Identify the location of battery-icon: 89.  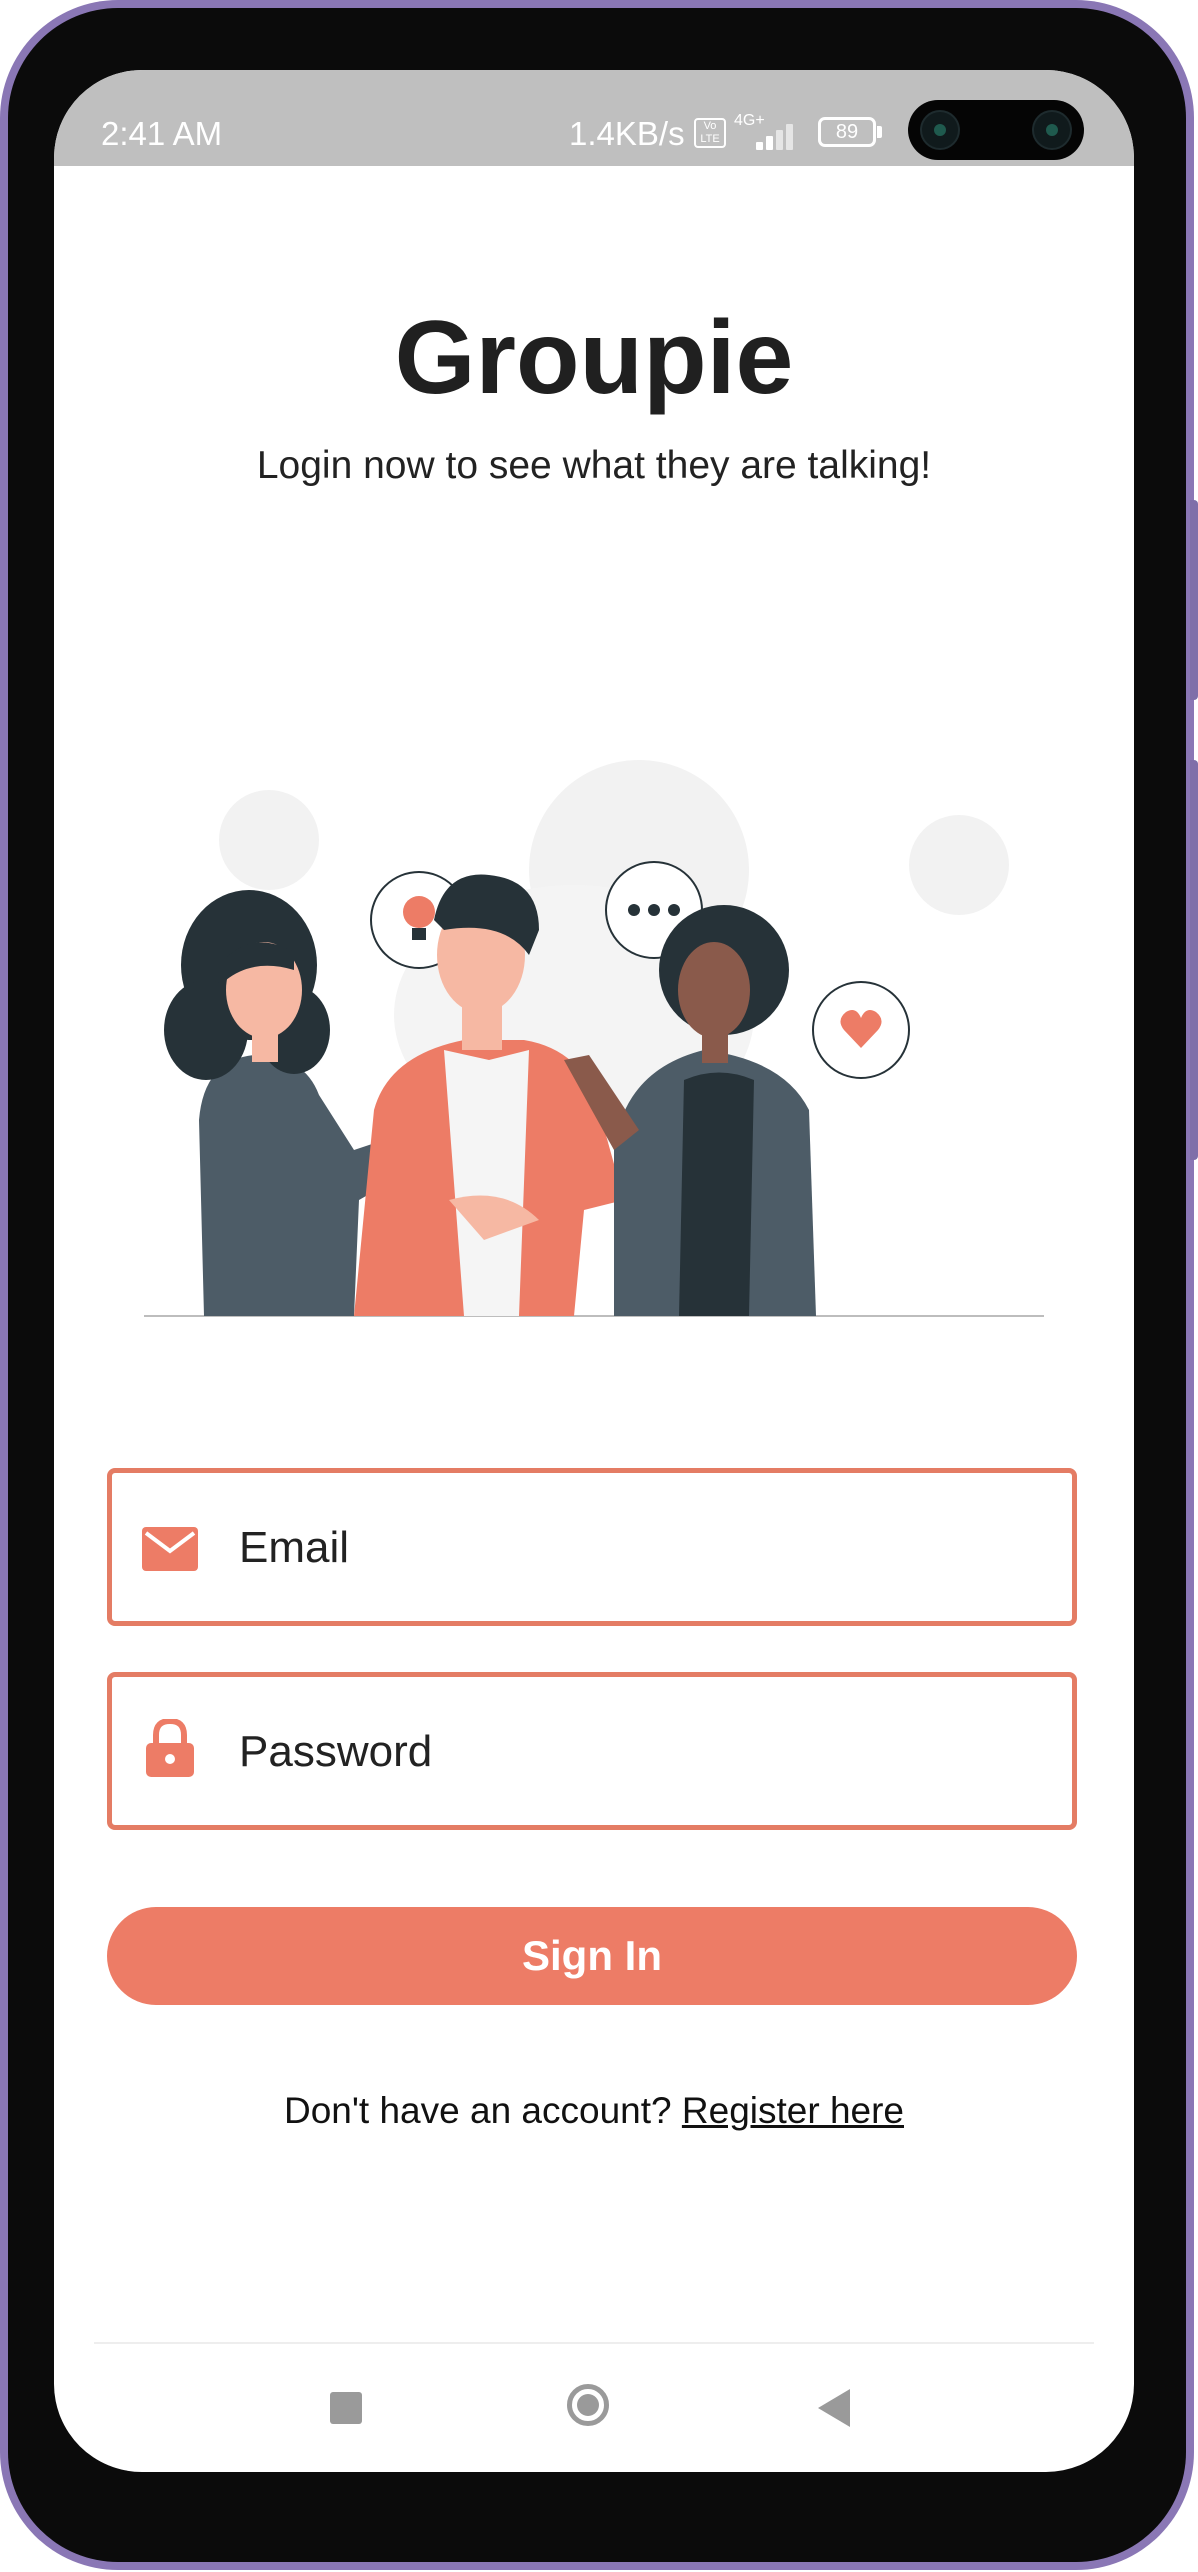
(847, 132).